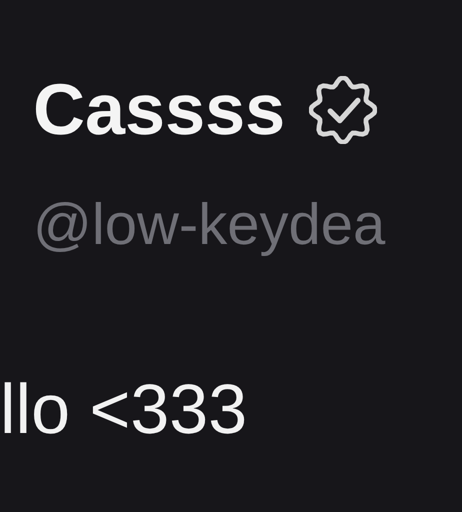 This screenshot has width=462, height=512. Describe the element at coordinates (159, 110) in the screenshot. I see `display-name: Cassss` at that location.